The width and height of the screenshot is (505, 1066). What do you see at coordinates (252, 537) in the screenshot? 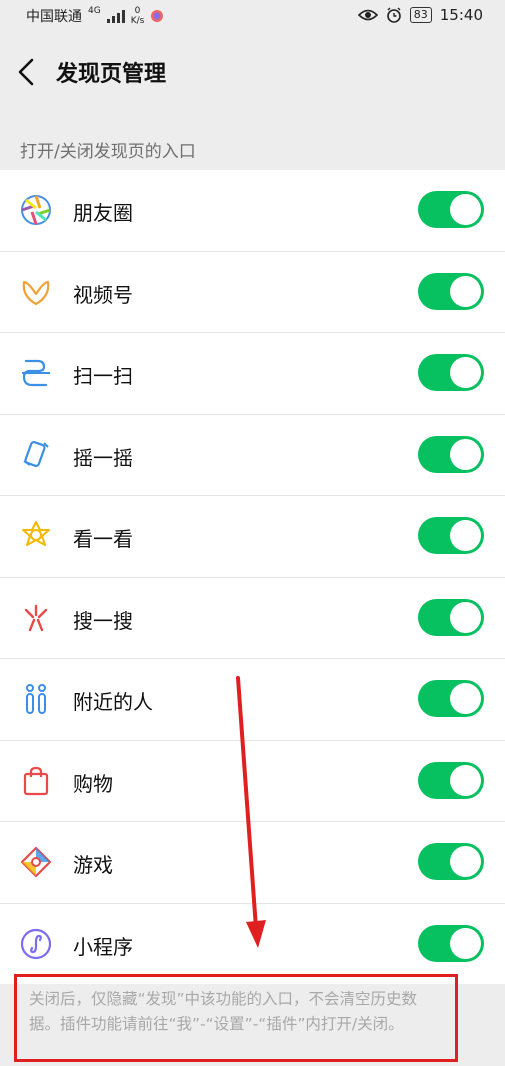
I see `list-item-top-stories: 看一看` at bounding box center [252, 537].